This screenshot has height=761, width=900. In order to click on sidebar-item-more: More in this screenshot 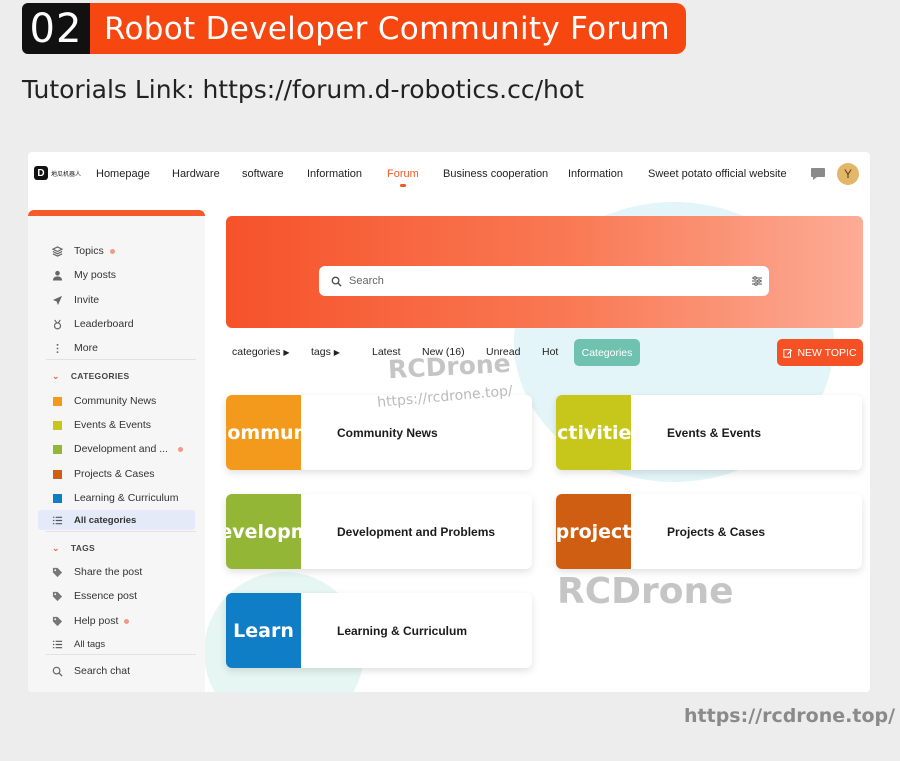, I will do `click(74, 348)`.